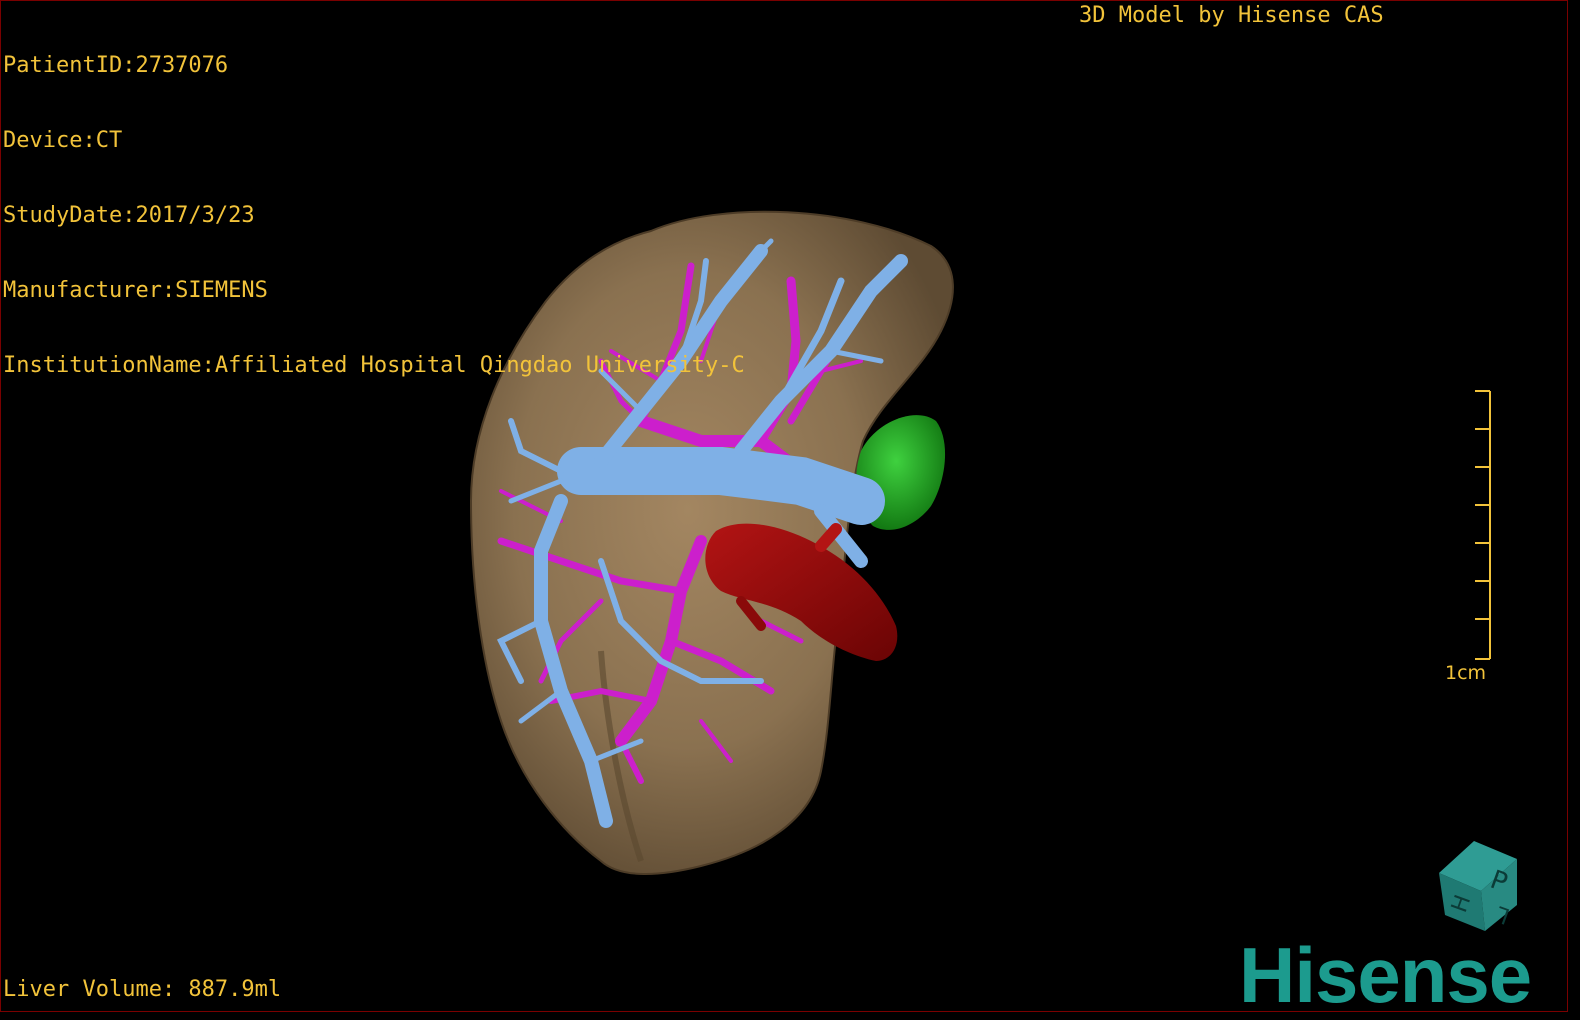 Image resolution: width=1580 pixels, height=1020 pixels. I want to click on scale-label: 1cm, so click(1466, 673).